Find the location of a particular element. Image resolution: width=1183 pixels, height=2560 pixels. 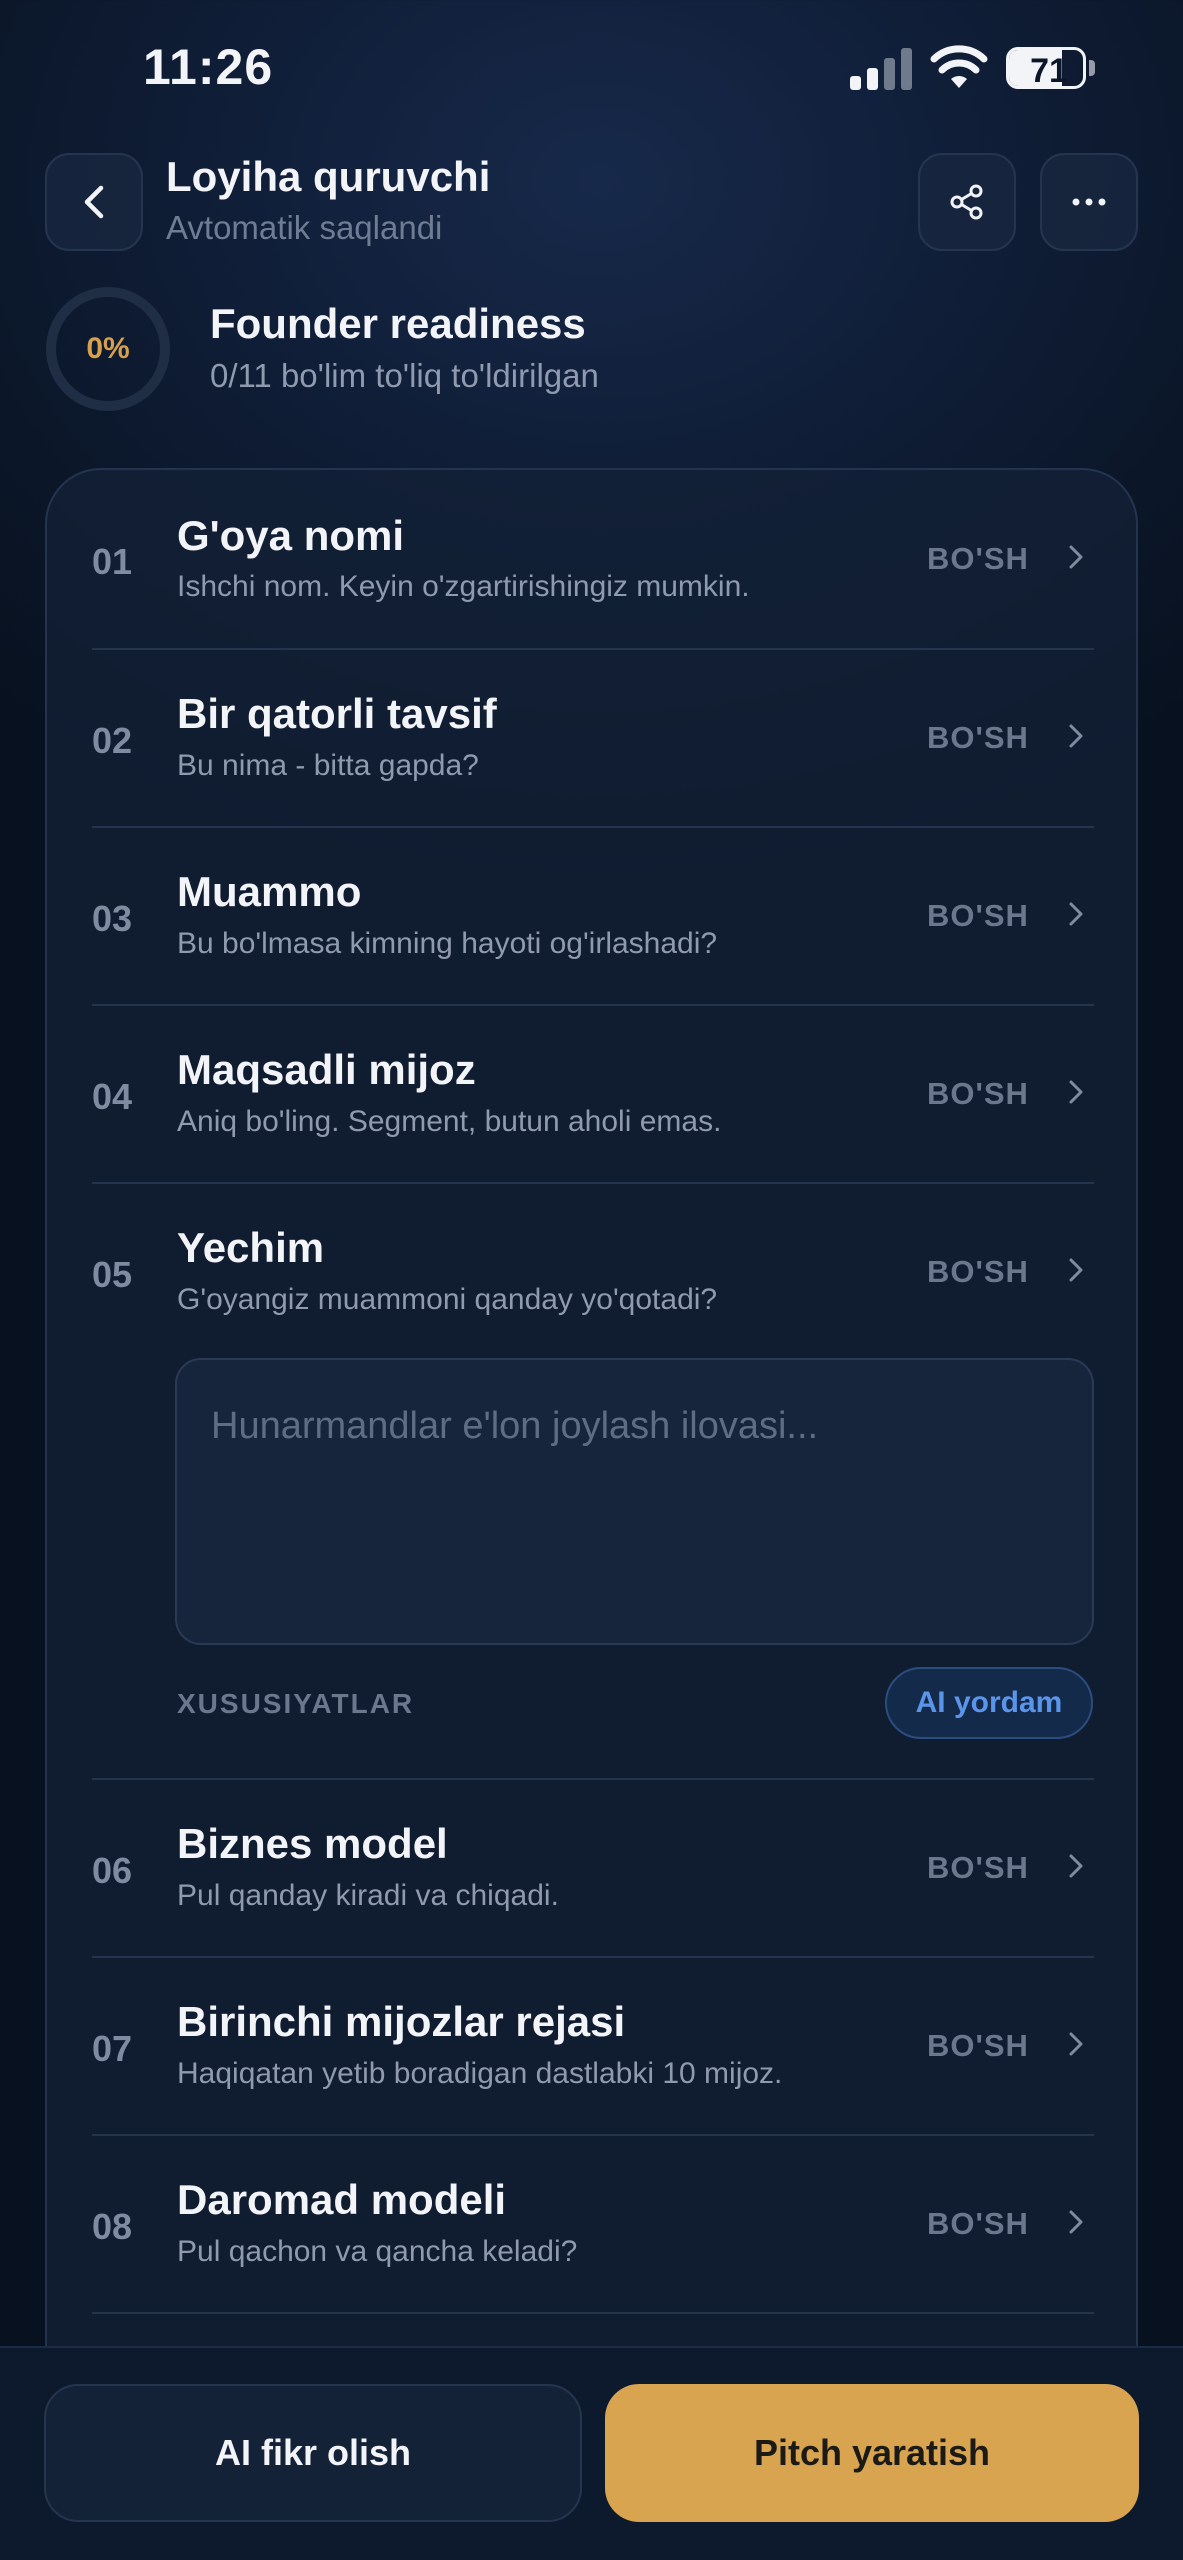

page-title: Loyiha quruvchi is located at coordinates (328, 176).